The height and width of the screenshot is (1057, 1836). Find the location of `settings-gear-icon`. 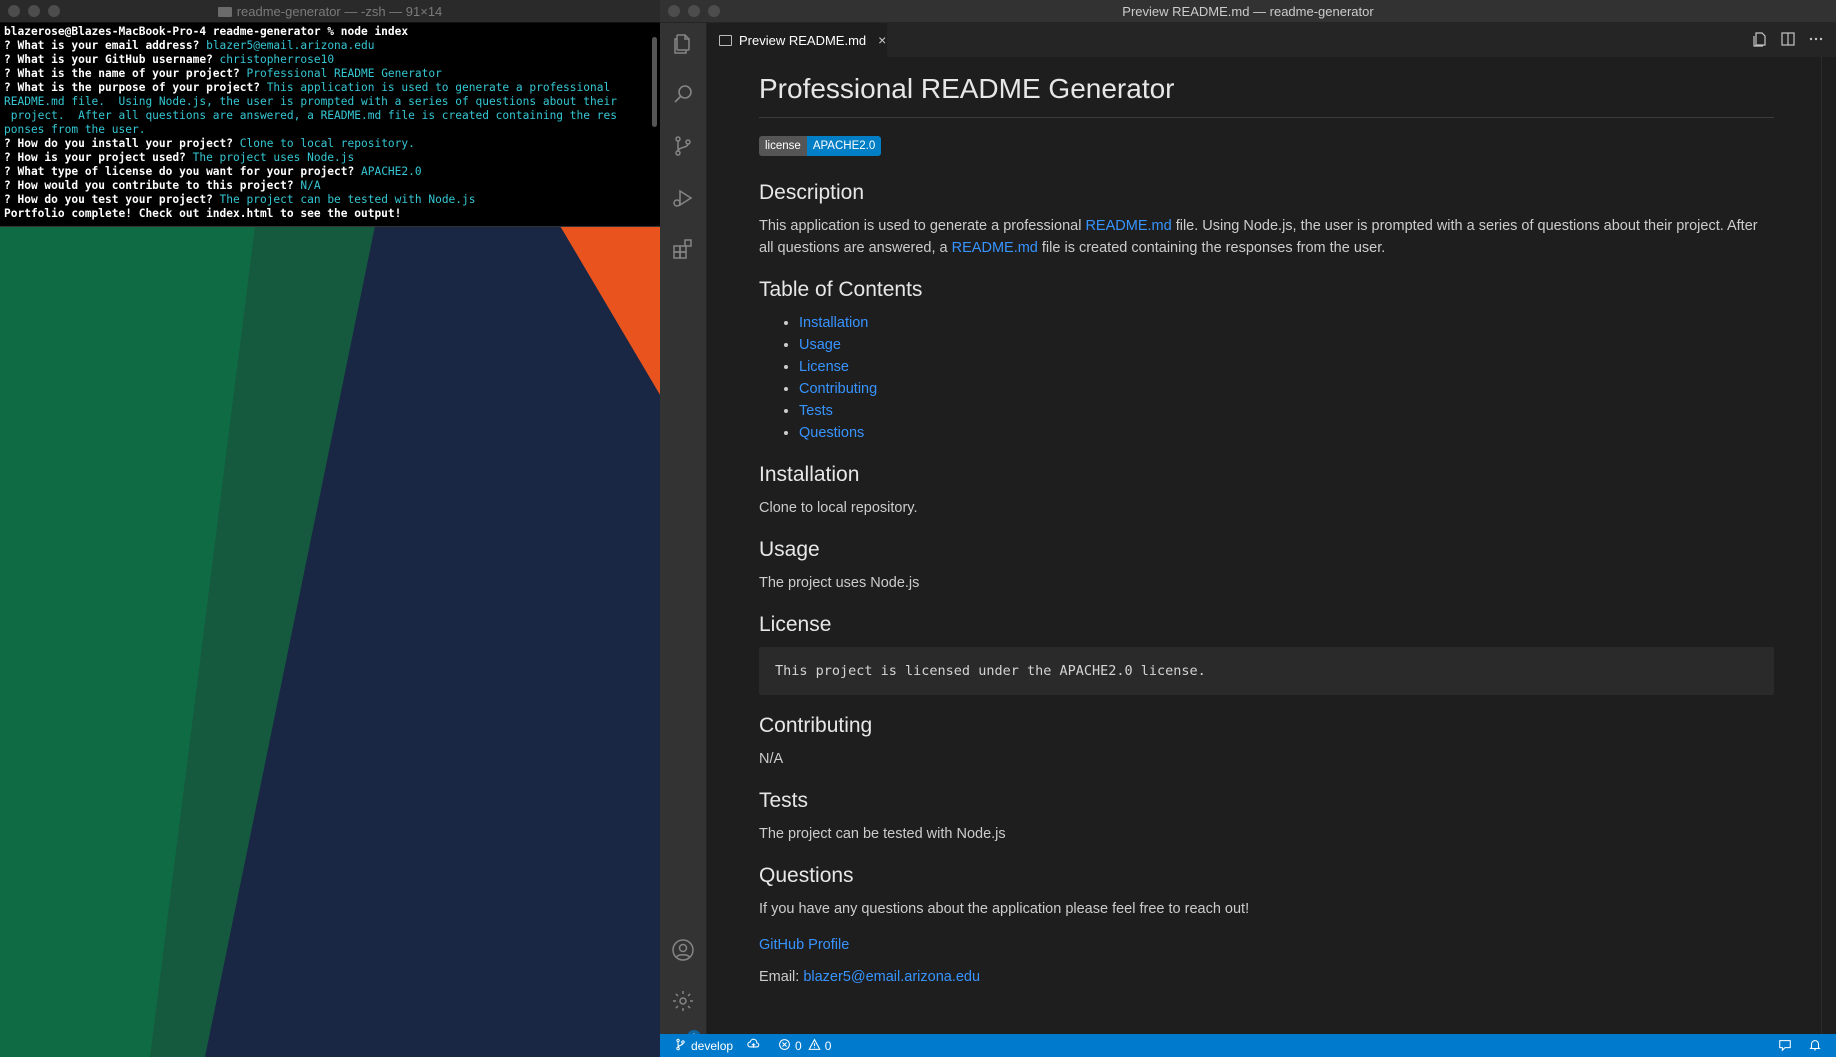

settings-gear-icon is located at coordinates (683, 1001).